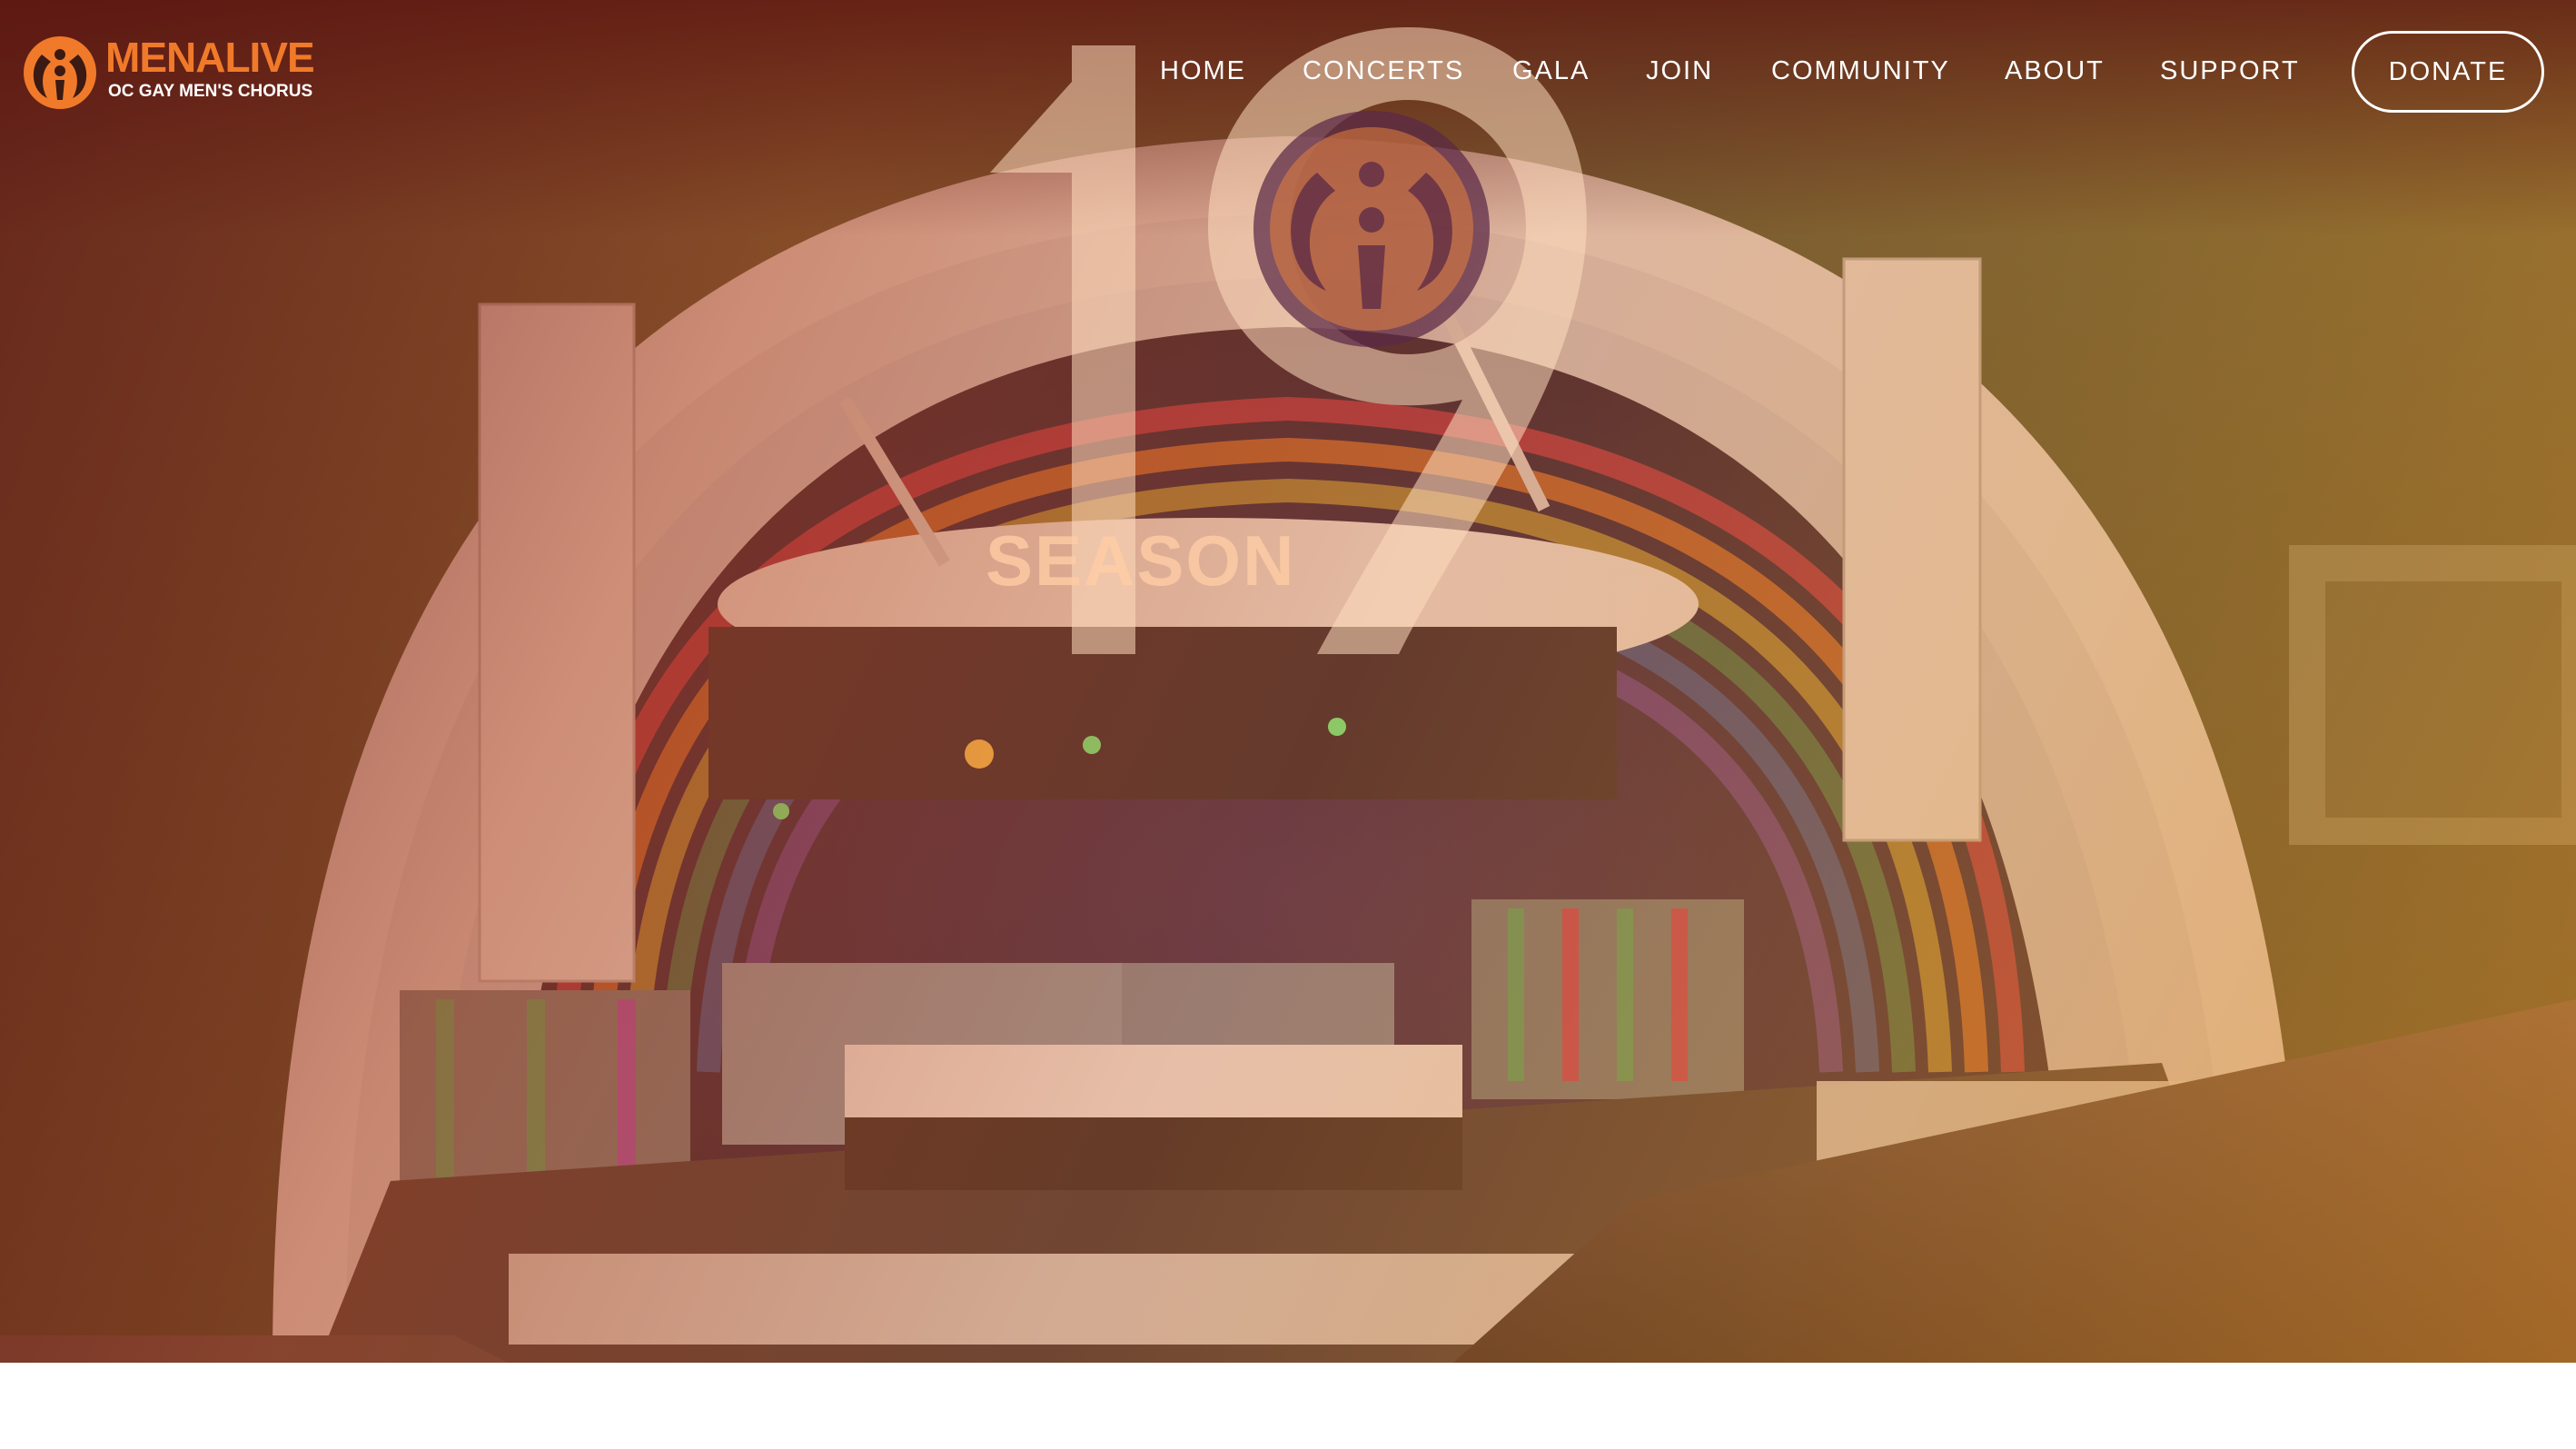 This screenshot has height=1449, width=2576. Describe the element at coordinates (2055, 71) in the screenshot. I see `nav-item-about: ABOUT` at that location.